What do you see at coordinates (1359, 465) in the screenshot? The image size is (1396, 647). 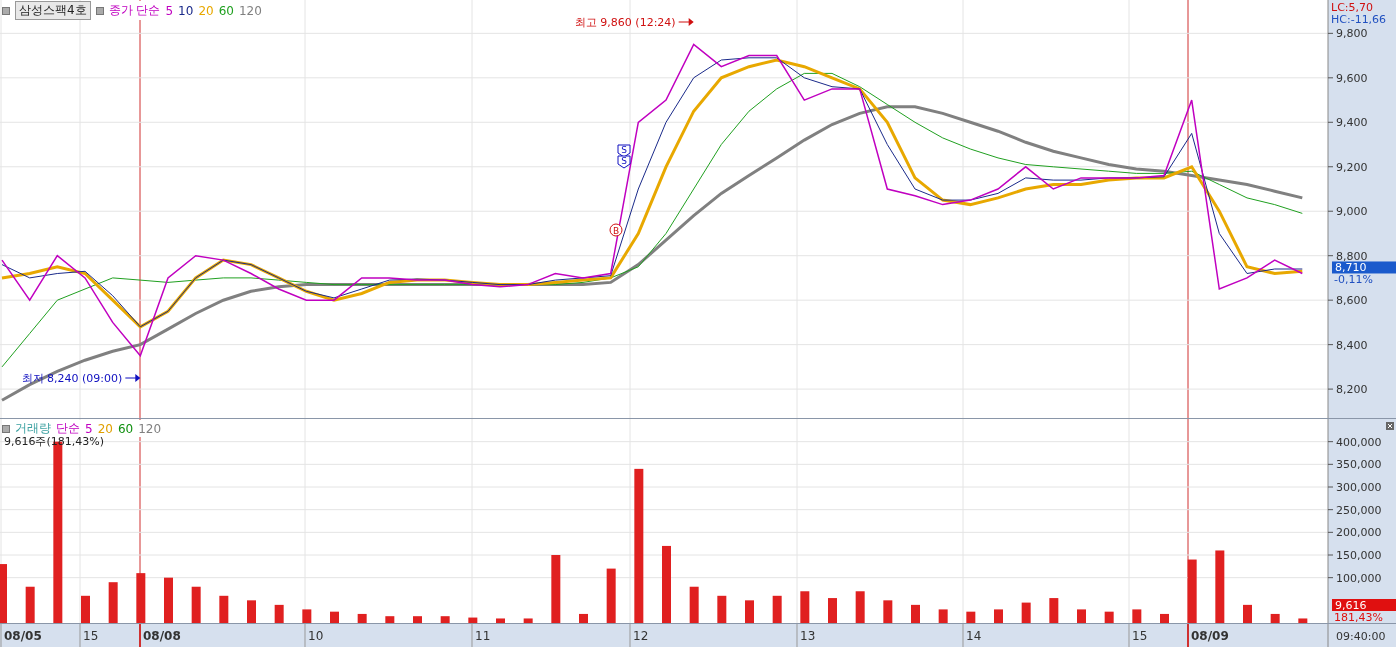 I see `axis-label: 350,000` at bounding box center [1359, 465].